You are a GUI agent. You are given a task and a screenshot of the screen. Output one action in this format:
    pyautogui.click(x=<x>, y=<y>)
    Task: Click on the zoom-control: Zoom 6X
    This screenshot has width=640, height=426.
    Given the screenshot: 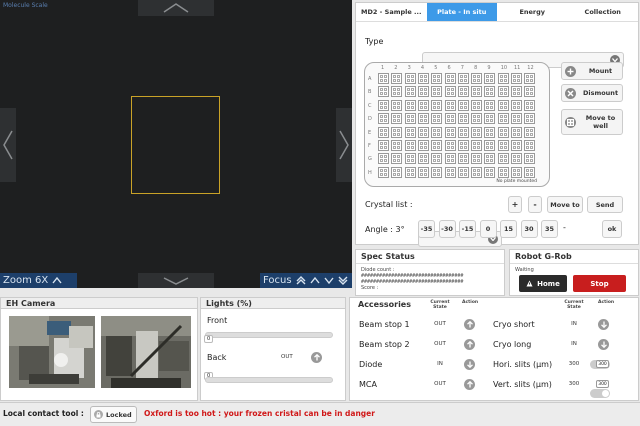 What is the action you would take?
    pyautogui.click(x=38, y=280)
    